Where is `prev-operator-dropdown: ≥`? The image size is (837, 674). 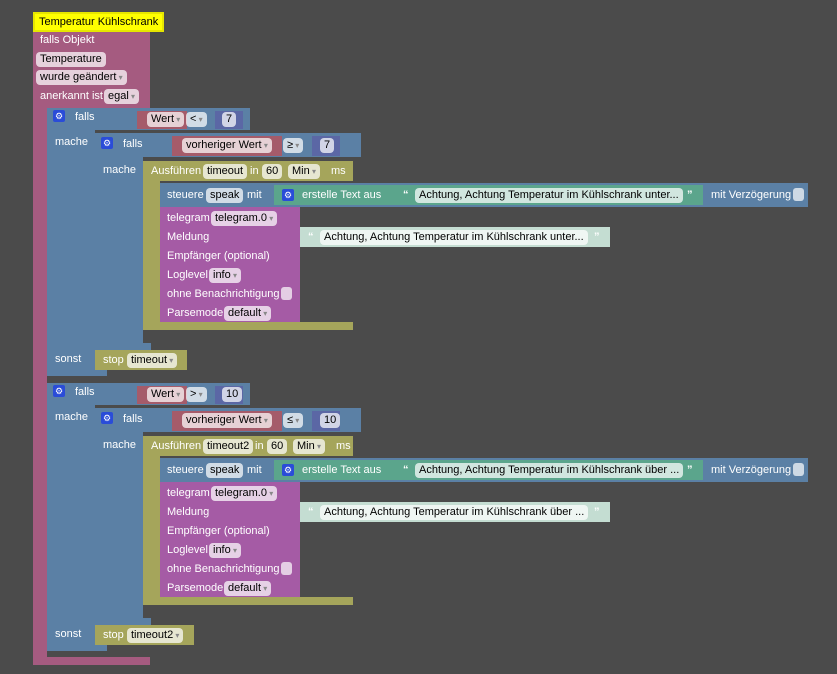
prev-operator-dropdown: ≥ is located at coordinates (293, 145).